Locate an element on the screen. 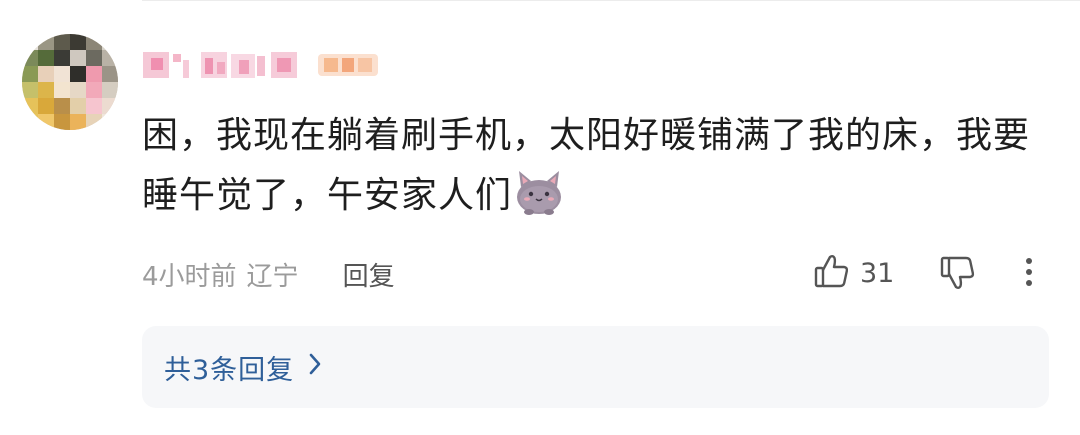 Image resolution: width=1080 pixels, height=435 pixels. thumbs-down-icon is located at coordinates (959, 278).